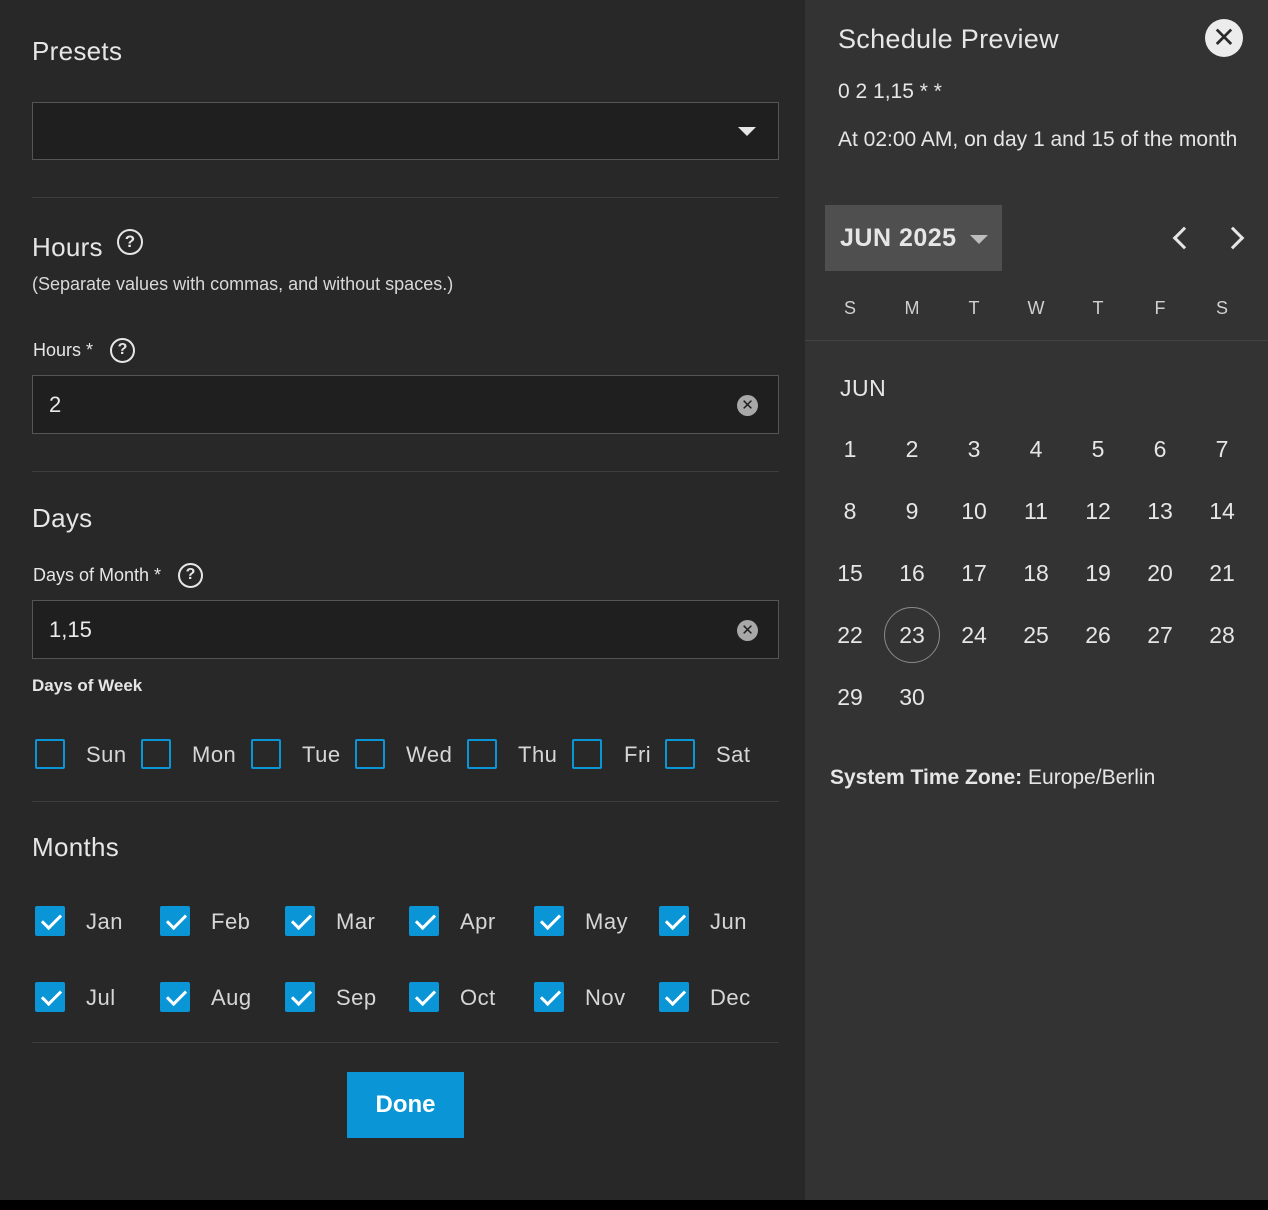 The image size is (1268, 1210). I want to click on calendar-day: 2, so click(912, 449).